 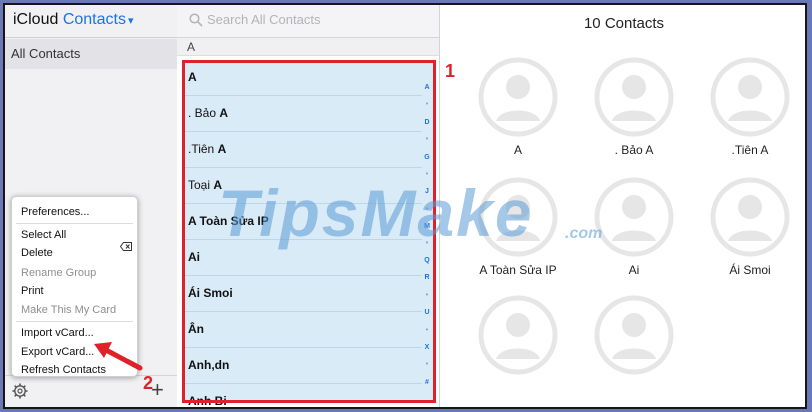 I want to click on divider, so click(x=91, y=37).